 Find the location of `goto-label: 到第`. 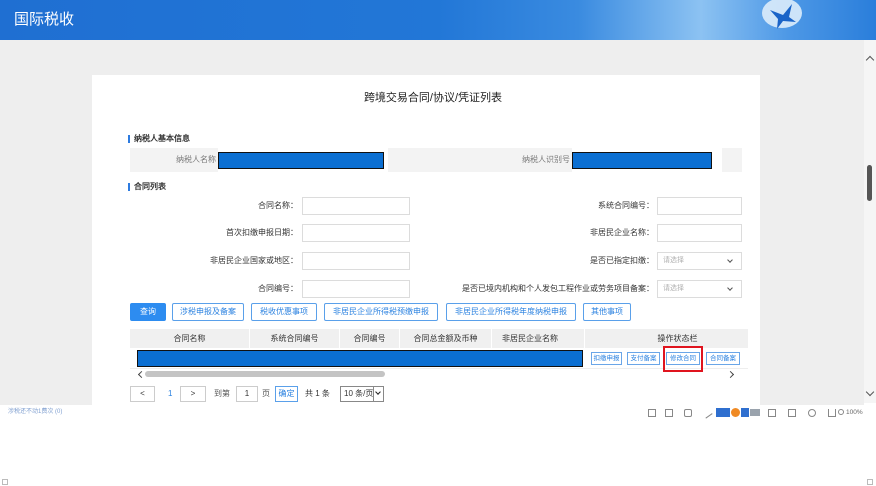

goto-label: 到第 is located at coordinates (222, 393).